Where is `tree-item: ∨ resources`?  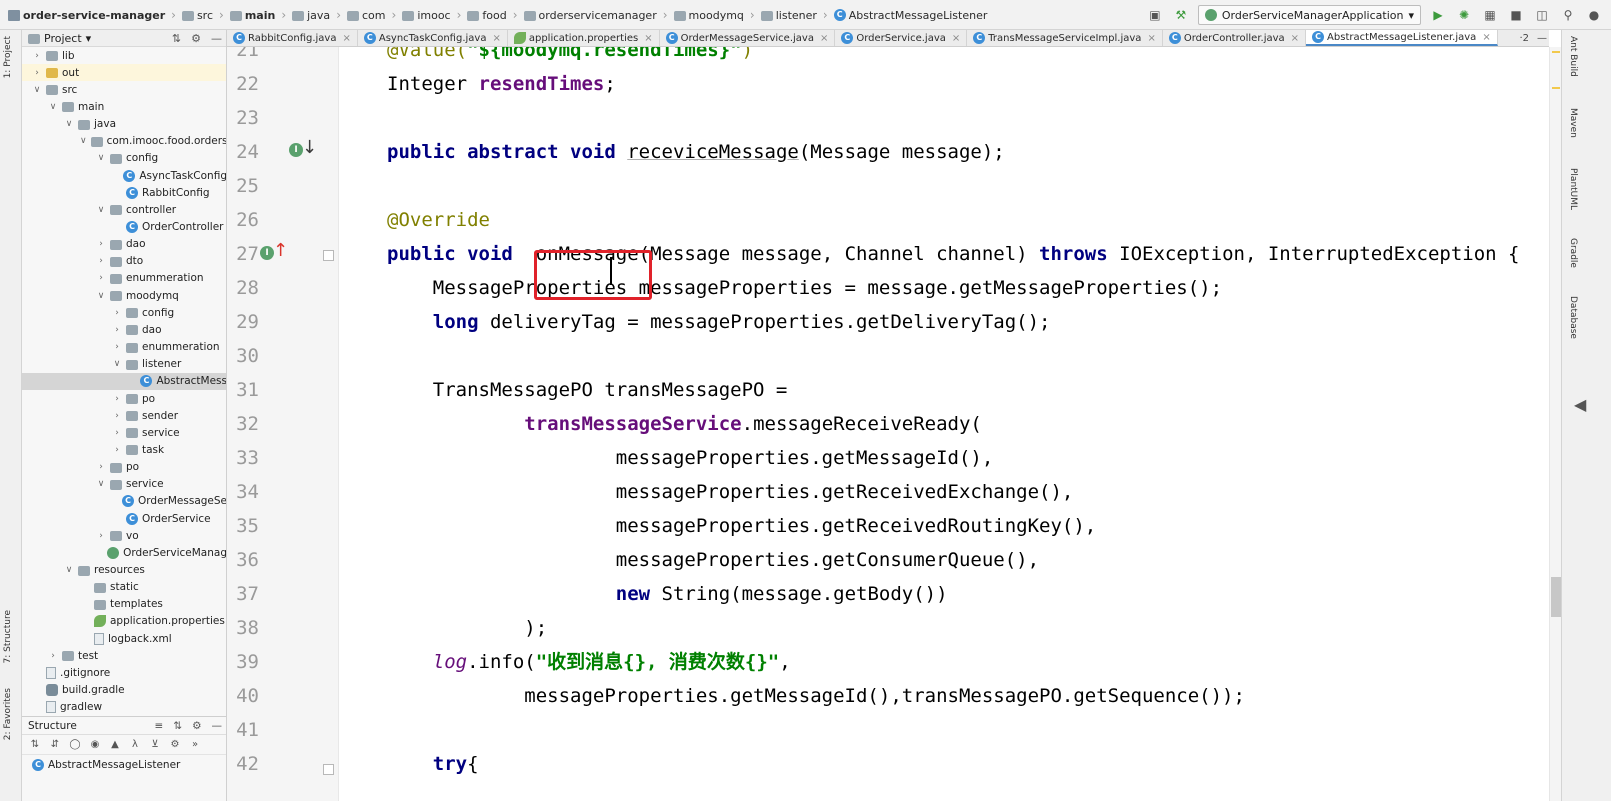
tree-item: ∨ resources is located at coordinates (124, 570).